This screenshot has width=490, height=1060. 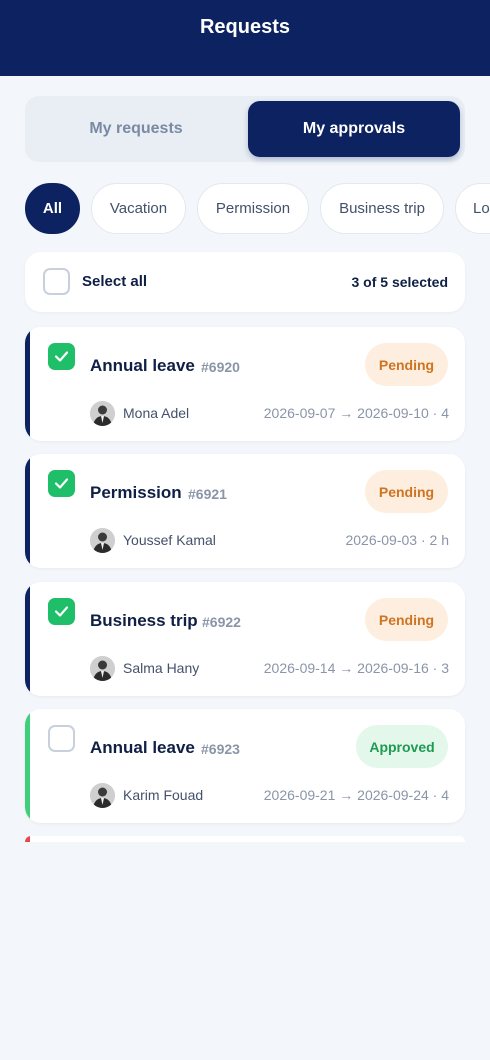 I want to click on segmented-control: My requests My approvals, so click(x=245, y=129).